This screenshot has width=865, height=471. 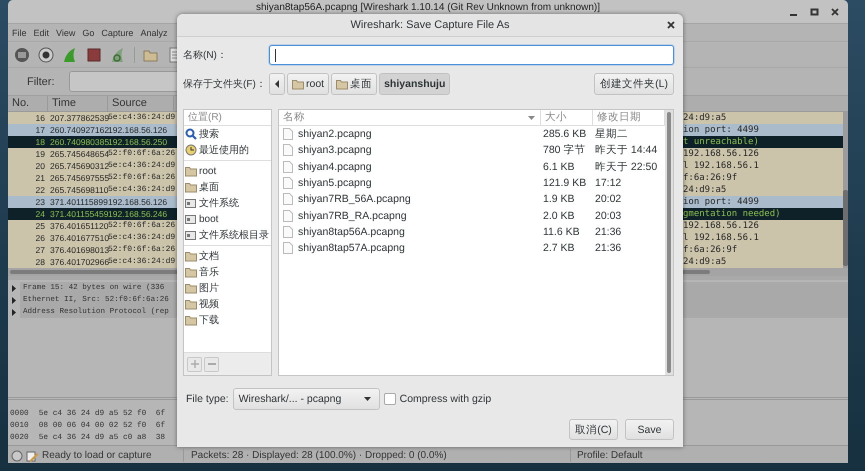 I want to click on file-name: shiyan7RB_RA.pcapng, so click(x=352, y=216).